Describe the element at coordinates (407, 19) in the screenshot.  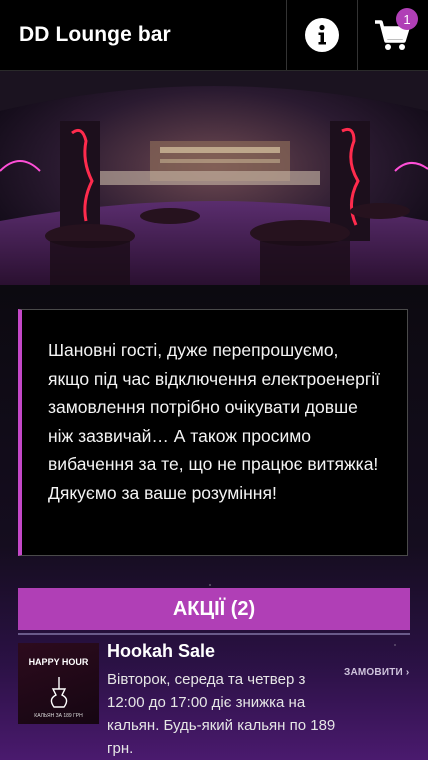
I see `cart-count-badge: 1` at that location.